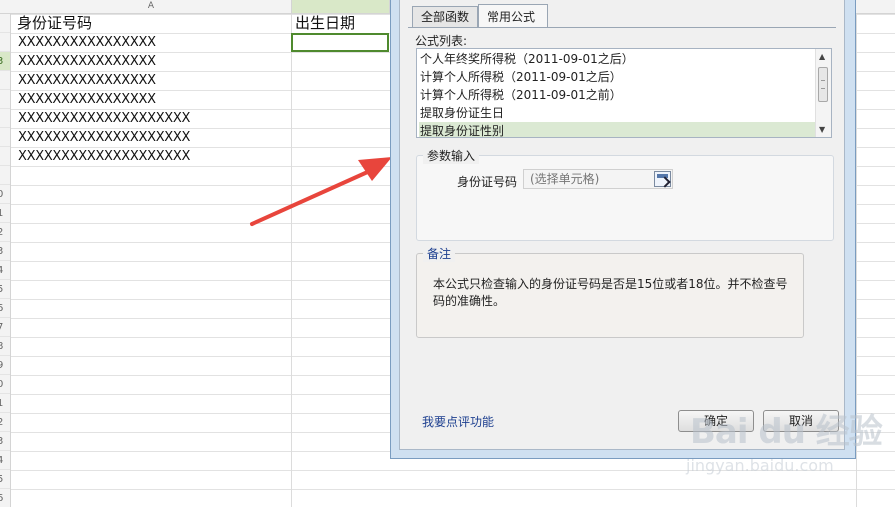 The width and height of the screenshot is (895, 507). Describe the element at coordinates (617, 95) in the screenshot. I see `list-item: 计算个人所得税（2011-09-01之前）` at that location.